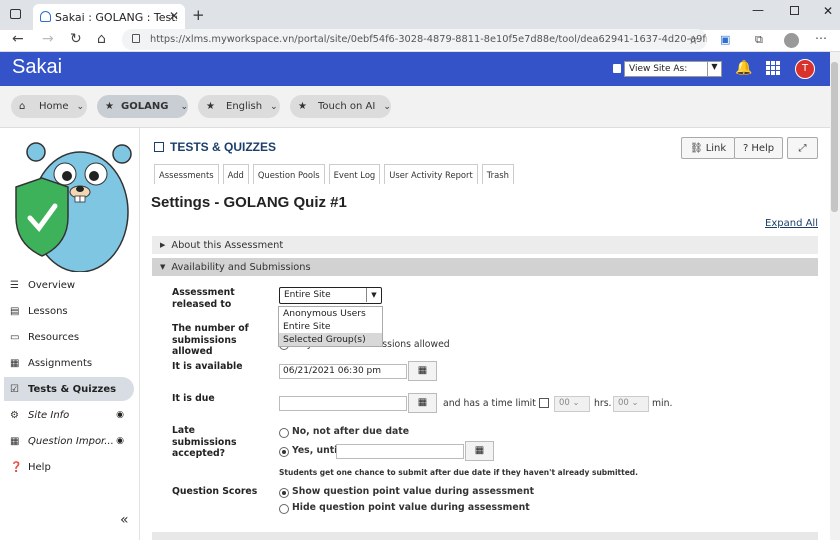 The height and width of the screenshot is (540, 840). What do you see at coordinates (288, 174) in the screenshot?
I see `tab-question-pools: Question Pools` at bounding box center [288, 174].